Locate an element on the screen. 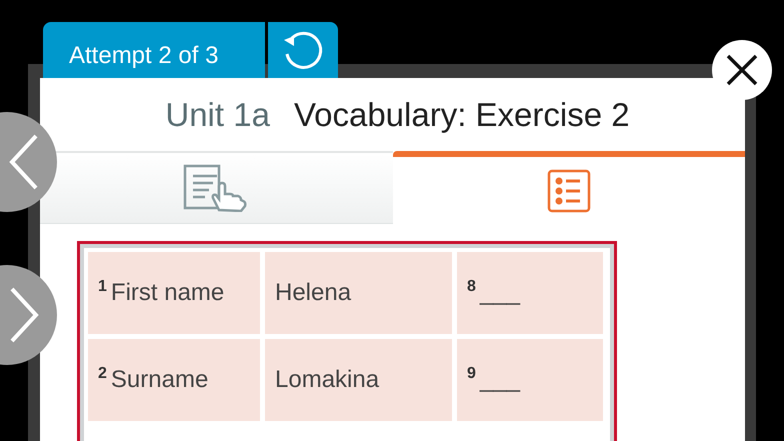 This screenshot has width=784, height=441. chevron-left-icon is located at coordinates (24, 162).